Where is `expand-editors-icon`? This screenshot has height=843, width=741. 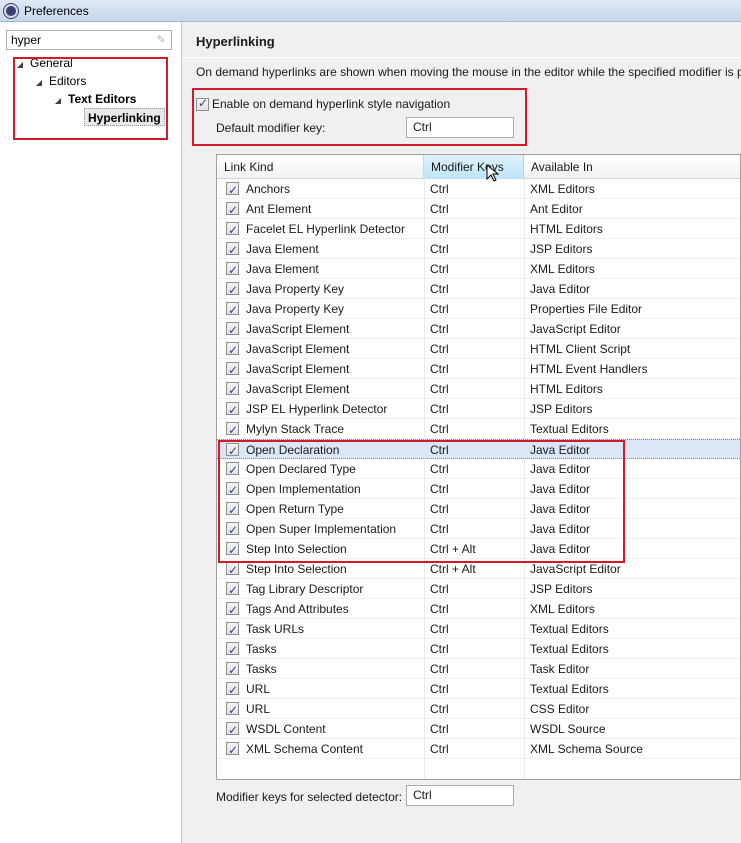
expand-editors-icon is located at coordinates (39, 83).